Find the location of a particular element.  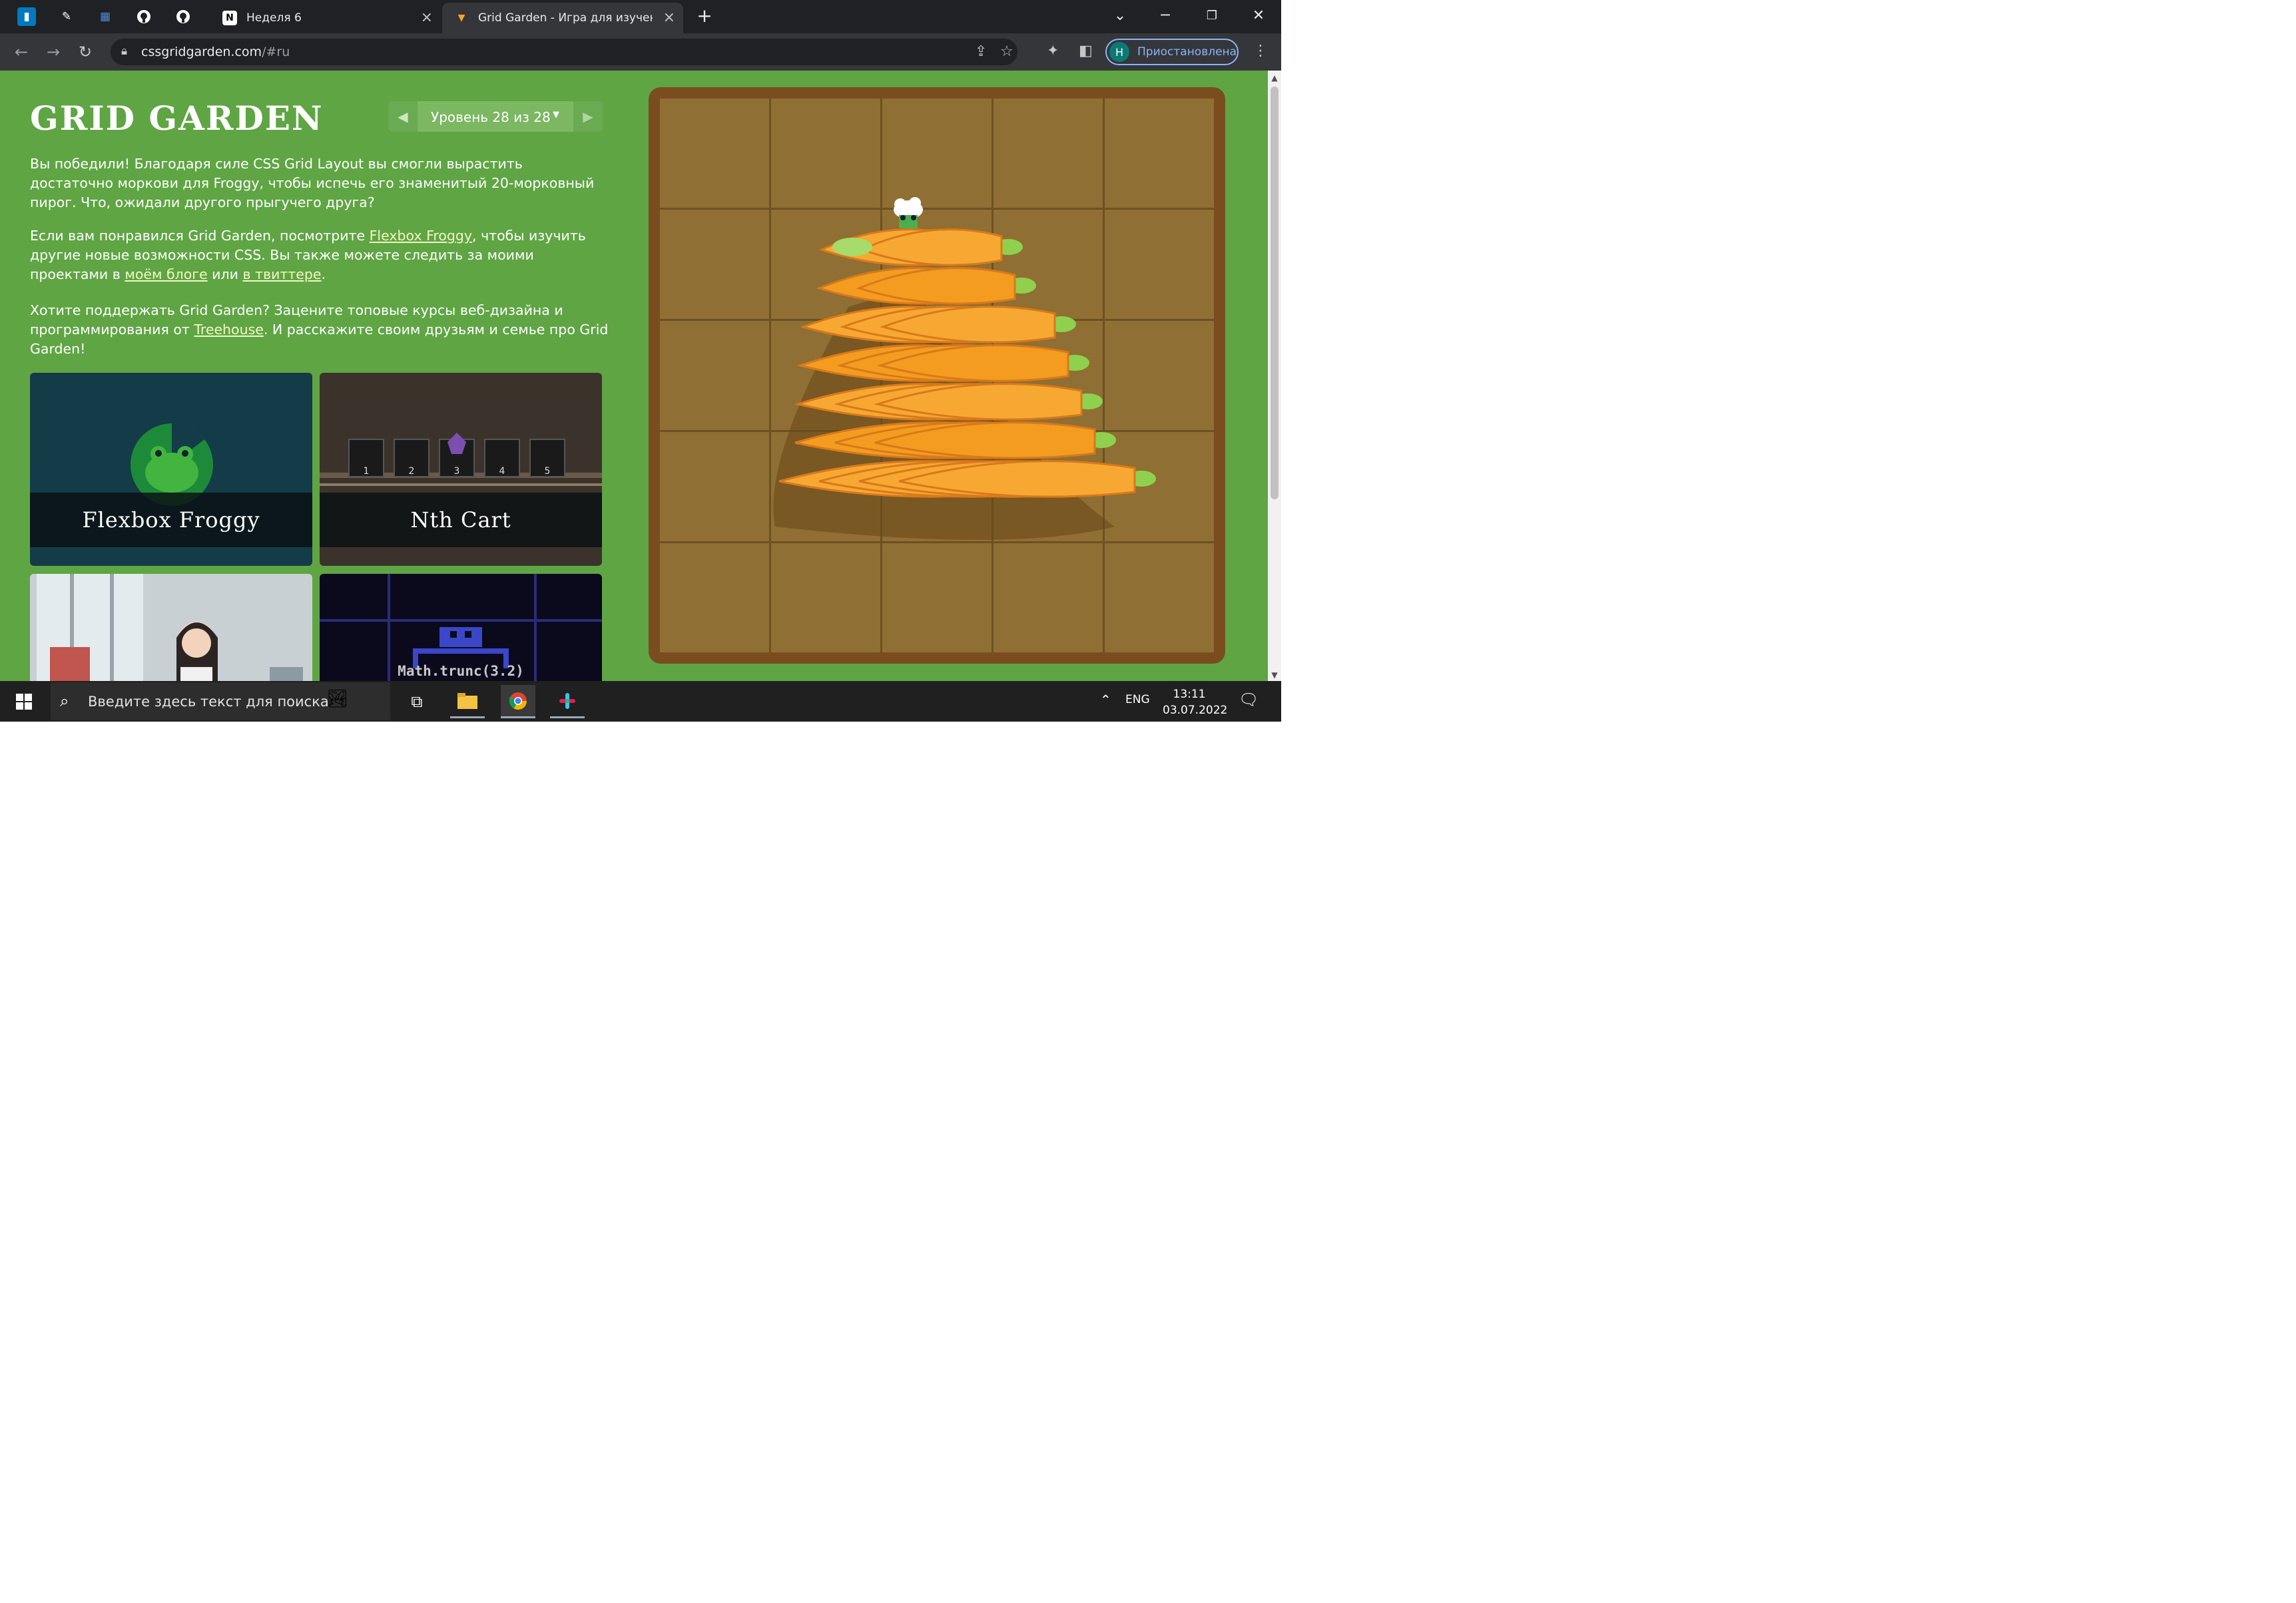

reload-icon: ↻ is located at coordinates (86, 52).